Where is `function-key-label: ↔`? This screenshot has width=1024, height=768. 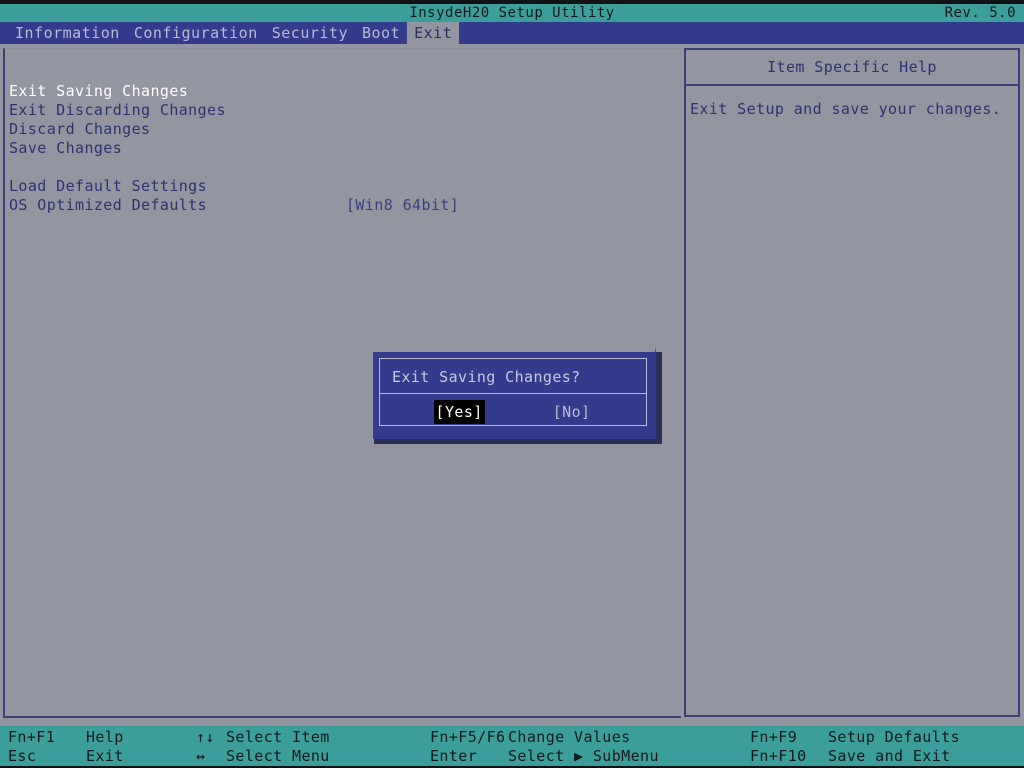
function-key-label: ↔ is located at coordinates (201, 756).